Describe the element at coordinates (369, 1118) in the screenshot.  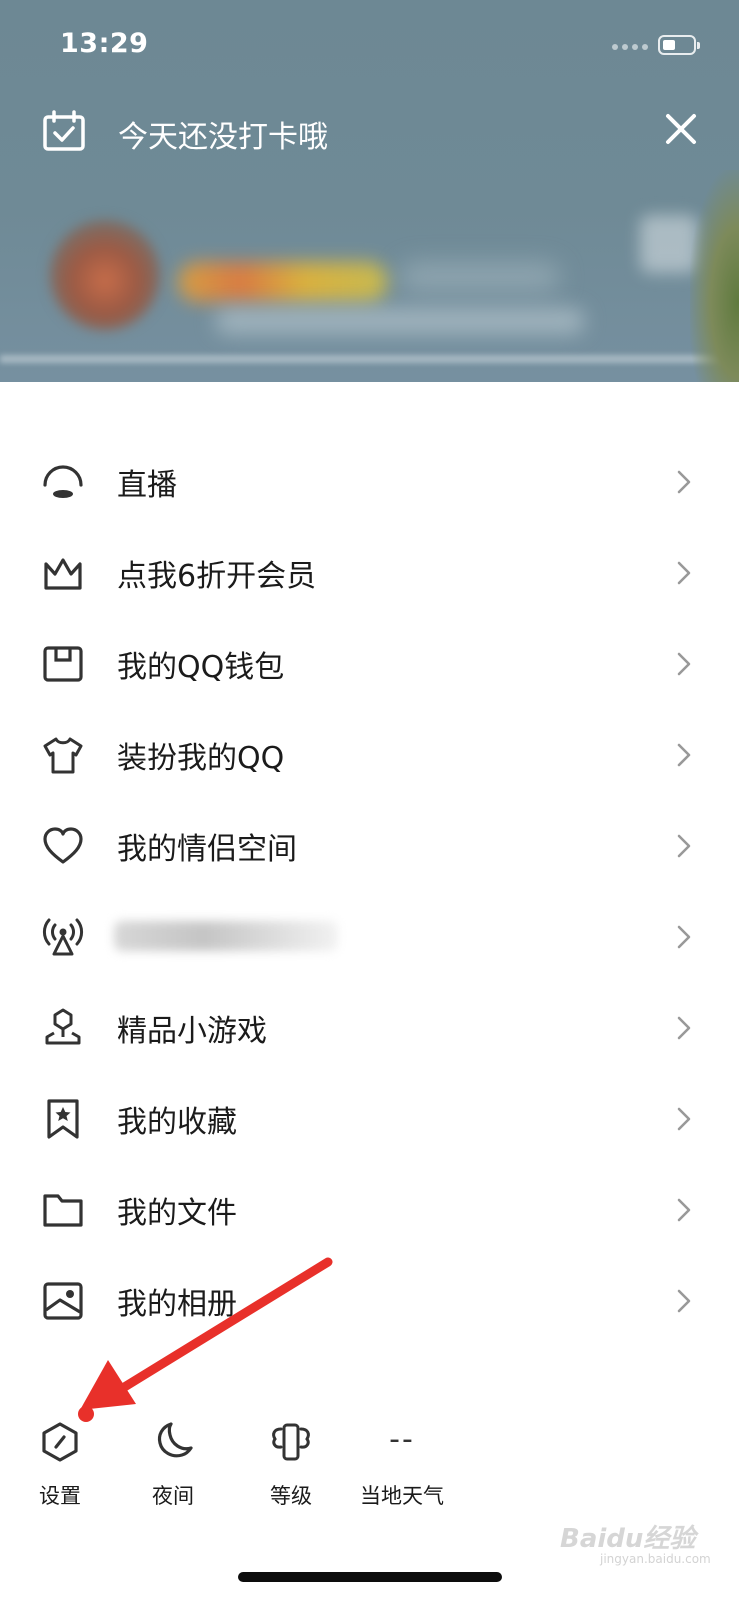
I see `menu-item-favorites: 我的收藏` at that location.